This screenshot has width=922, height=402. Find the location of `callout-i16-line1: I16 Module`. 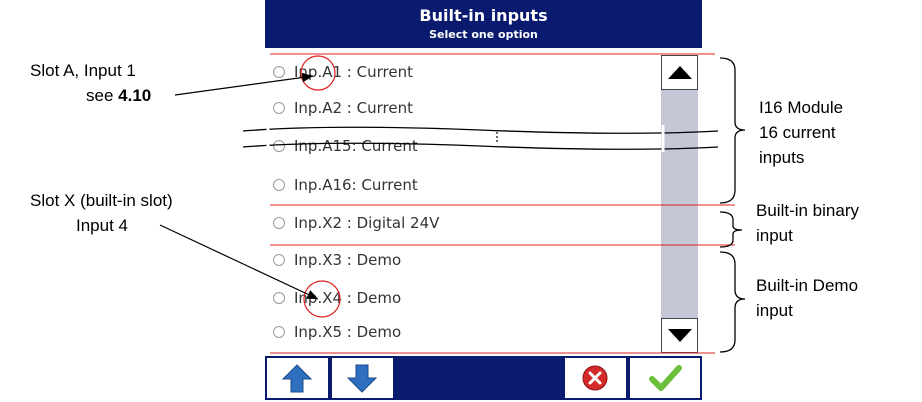

callout-i16-line1: I16 Module is located at coordinates (801, 107).